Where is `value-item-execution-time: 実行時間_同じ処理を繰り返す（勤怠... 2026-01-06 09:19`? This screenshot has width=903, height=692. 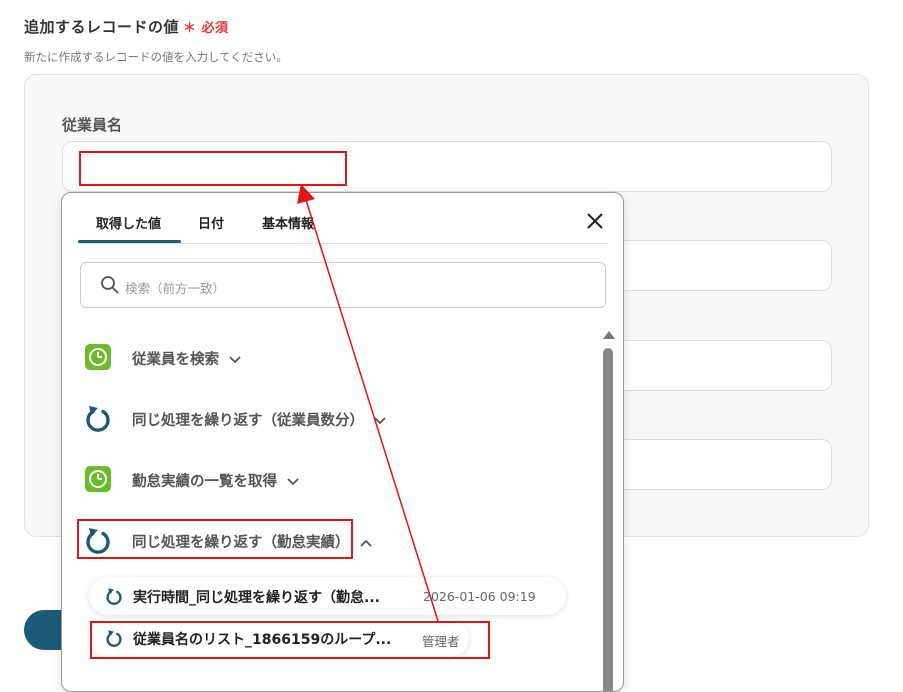
value-item-execution-time: 実行時間_同じ処理を繰り返す（勤怠... 2026-01-06 09:19 is located at coordinates (327, 596).